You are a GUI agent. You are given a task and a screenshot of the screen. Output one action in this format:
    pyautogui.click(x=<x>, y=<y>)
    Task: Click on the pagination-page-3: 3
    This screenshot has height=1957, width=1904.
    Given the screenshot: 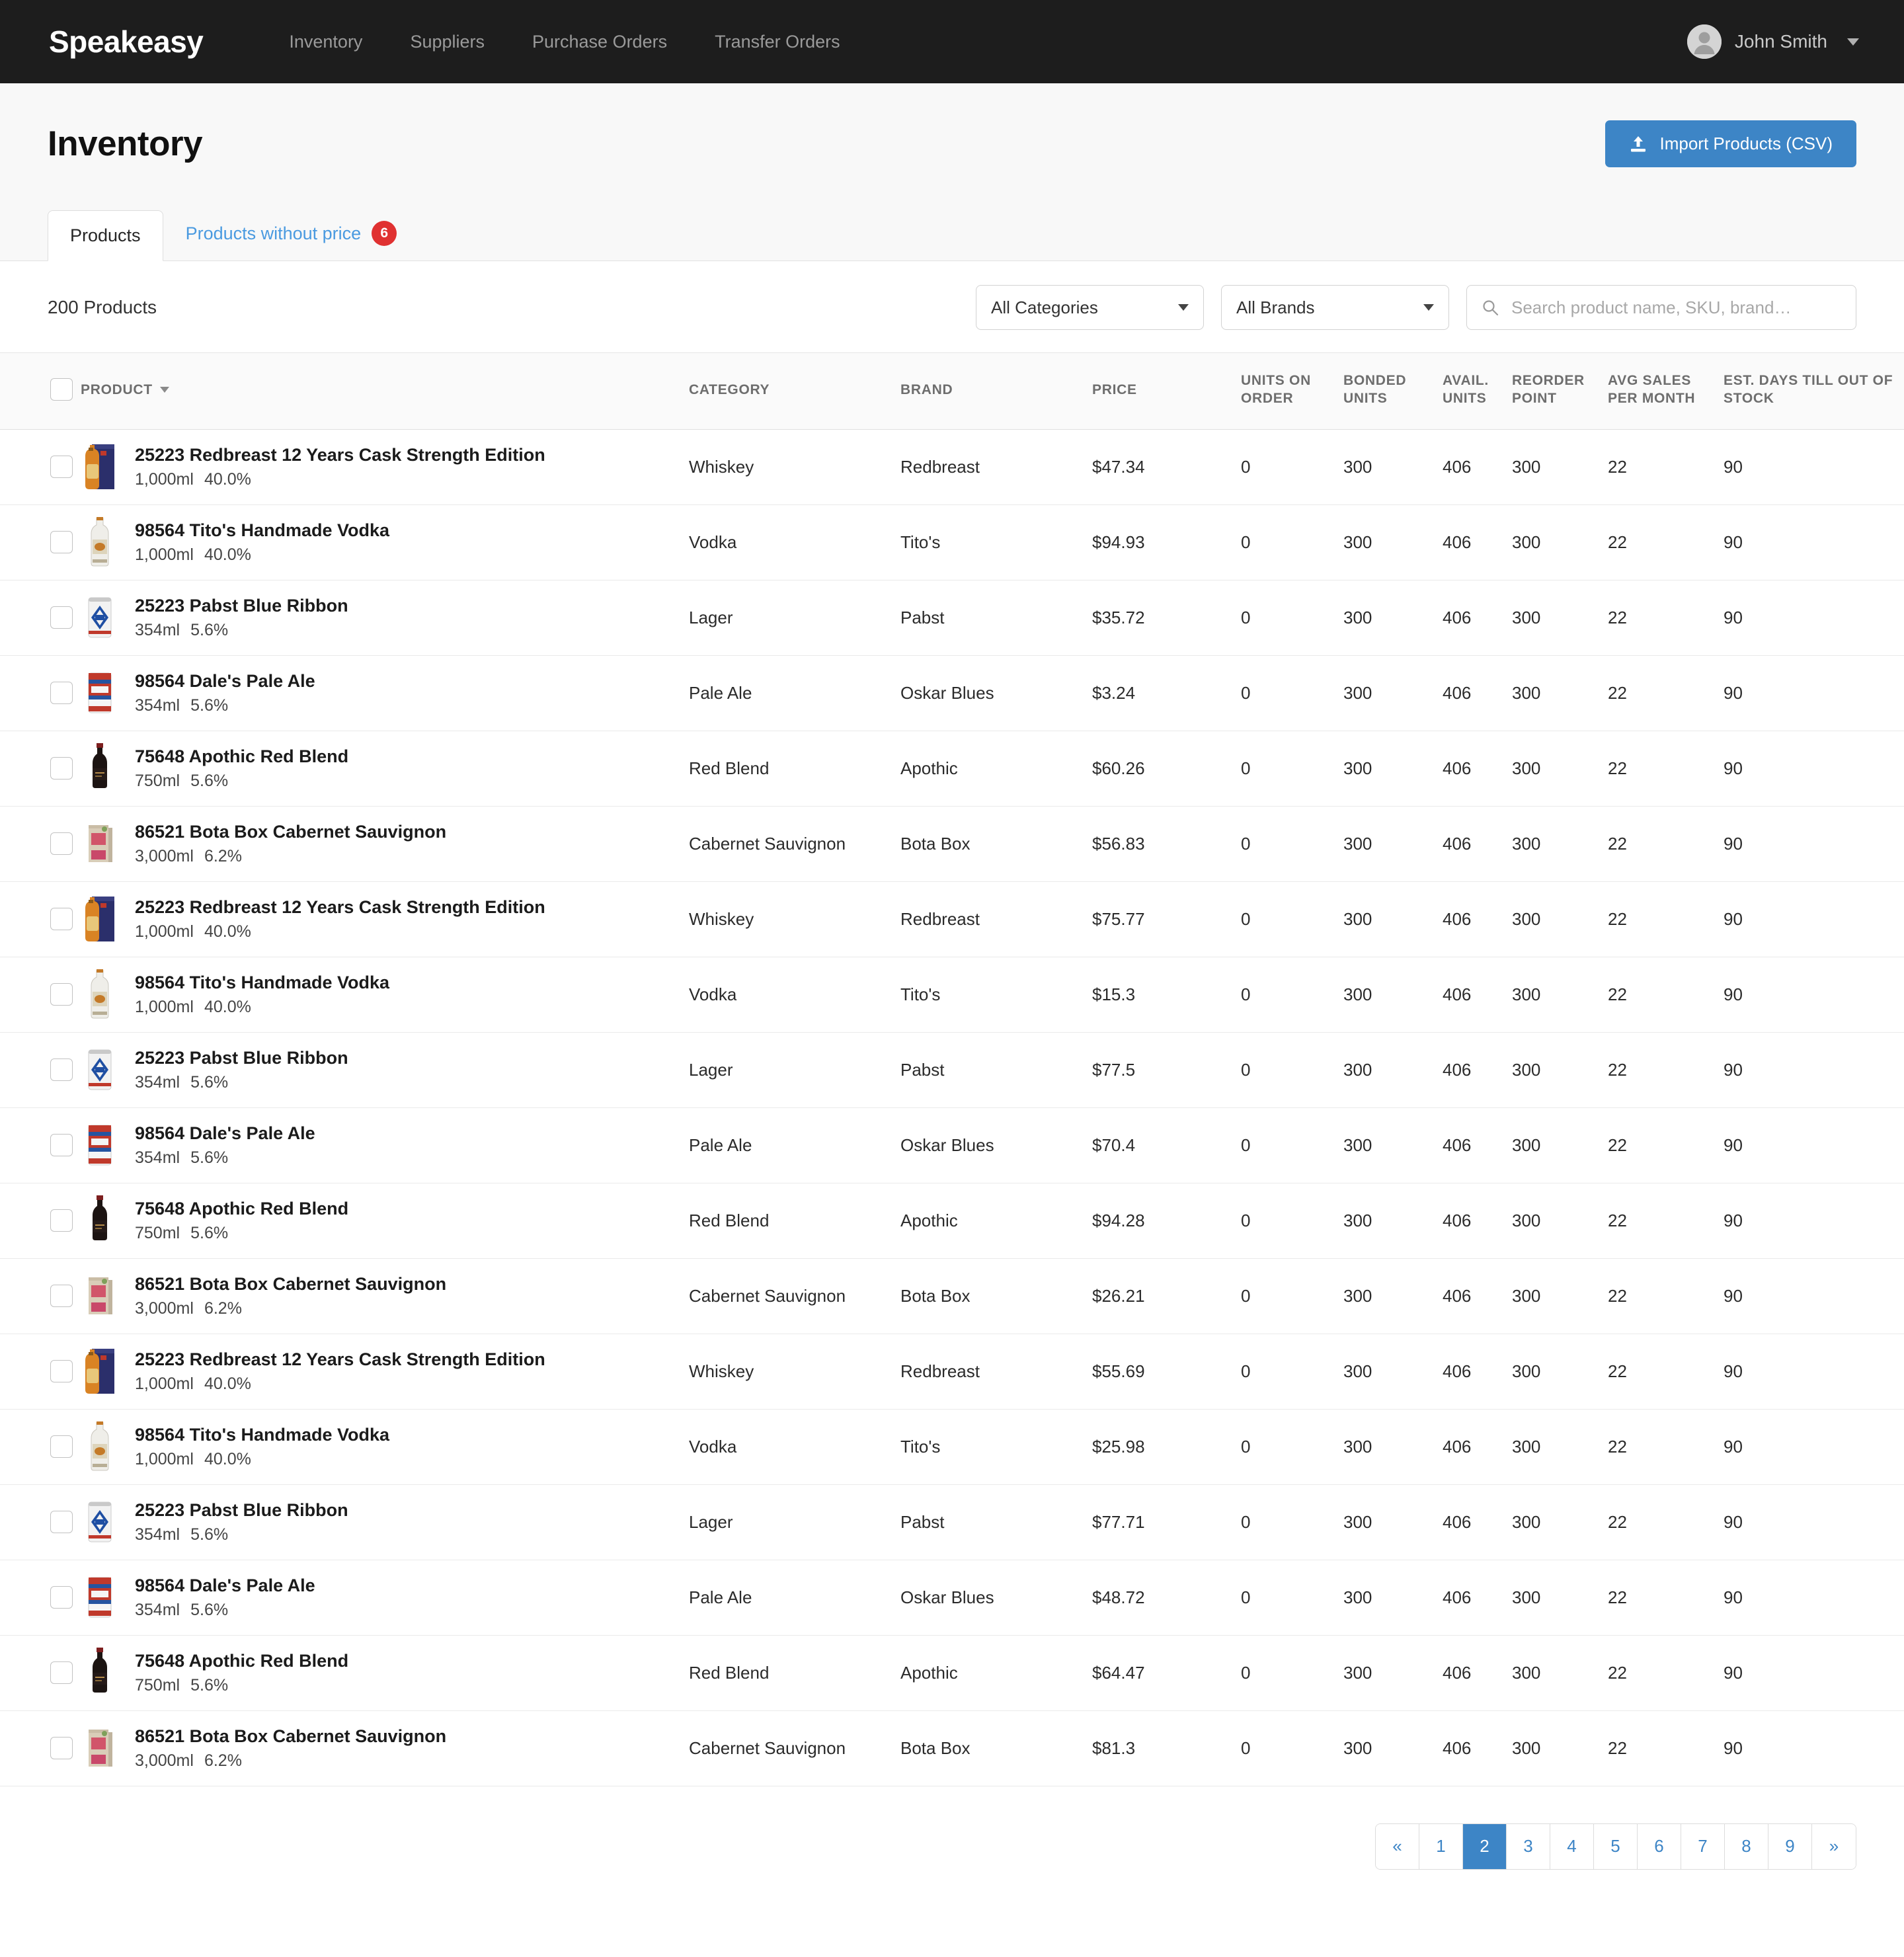 What is the action you would take?
    pyautogui.click(x=1528, y=1846)
    